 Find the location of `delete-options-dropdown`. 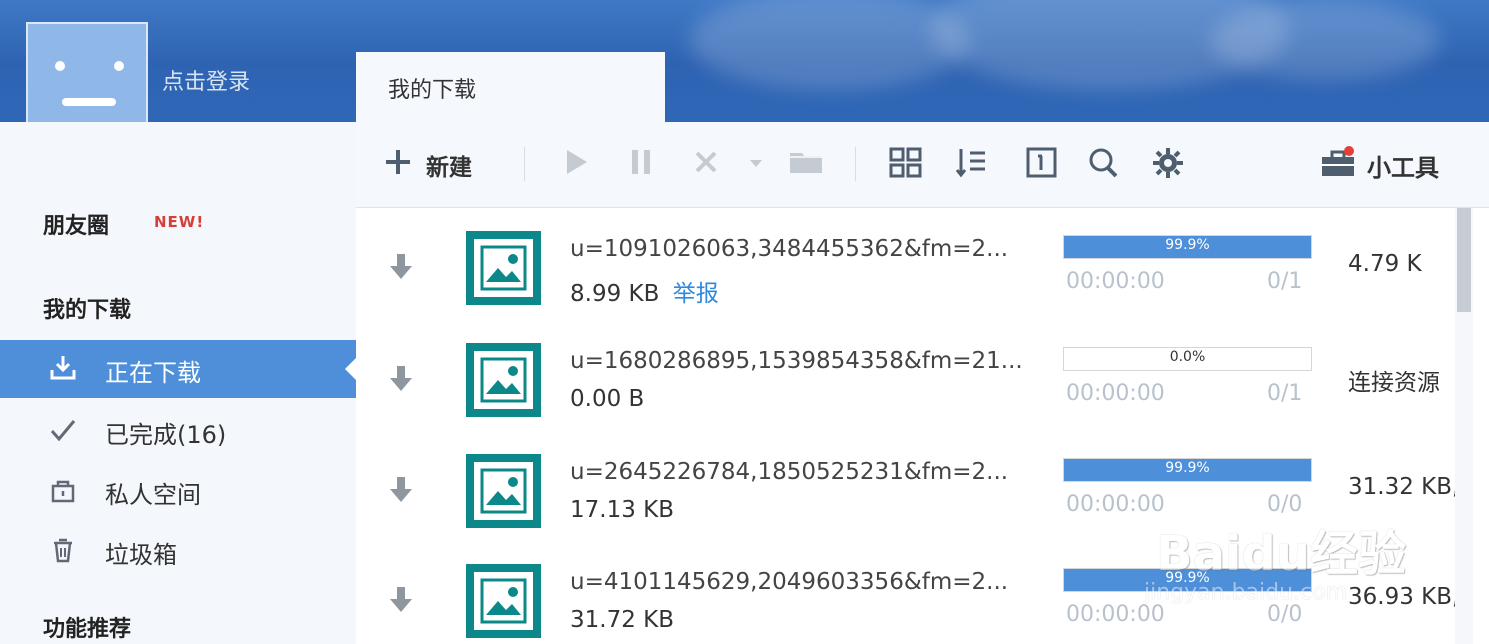

delete-options-dropdown is located at coordinates (756, 164).